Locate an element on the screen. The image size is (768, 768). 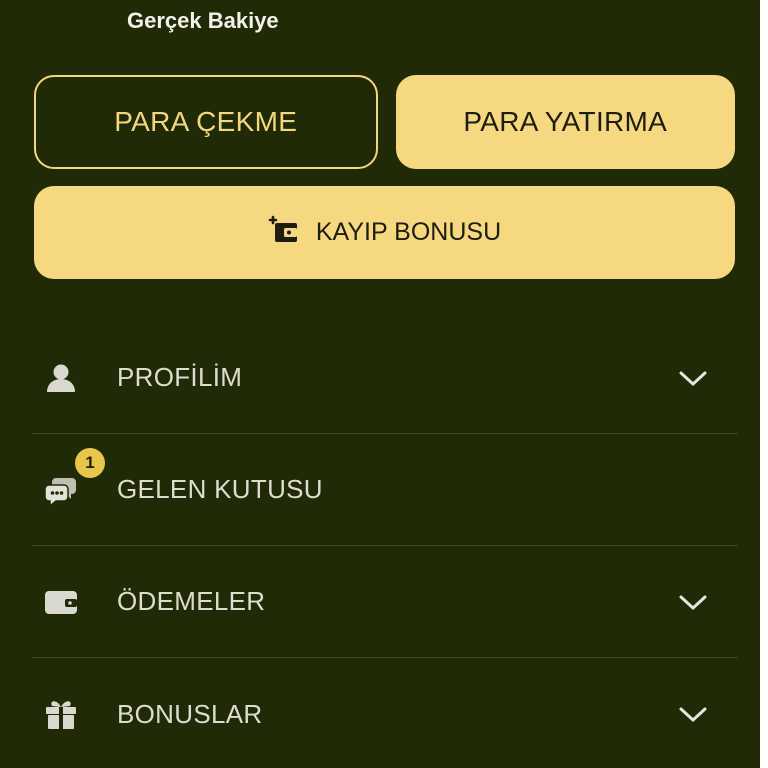
wallet-plus-icon is located at coordinates (284, 232).